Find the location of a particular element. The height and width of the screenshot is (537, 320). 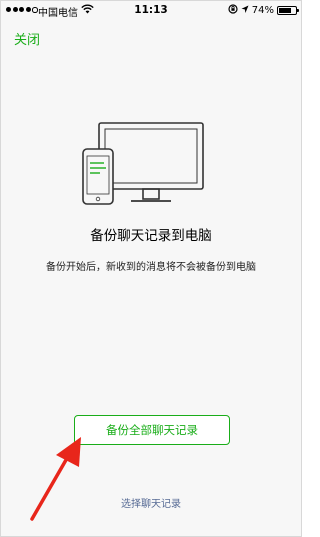

backup-all-button: 备份全部聊天记录 is located at coordinates (152, 430).